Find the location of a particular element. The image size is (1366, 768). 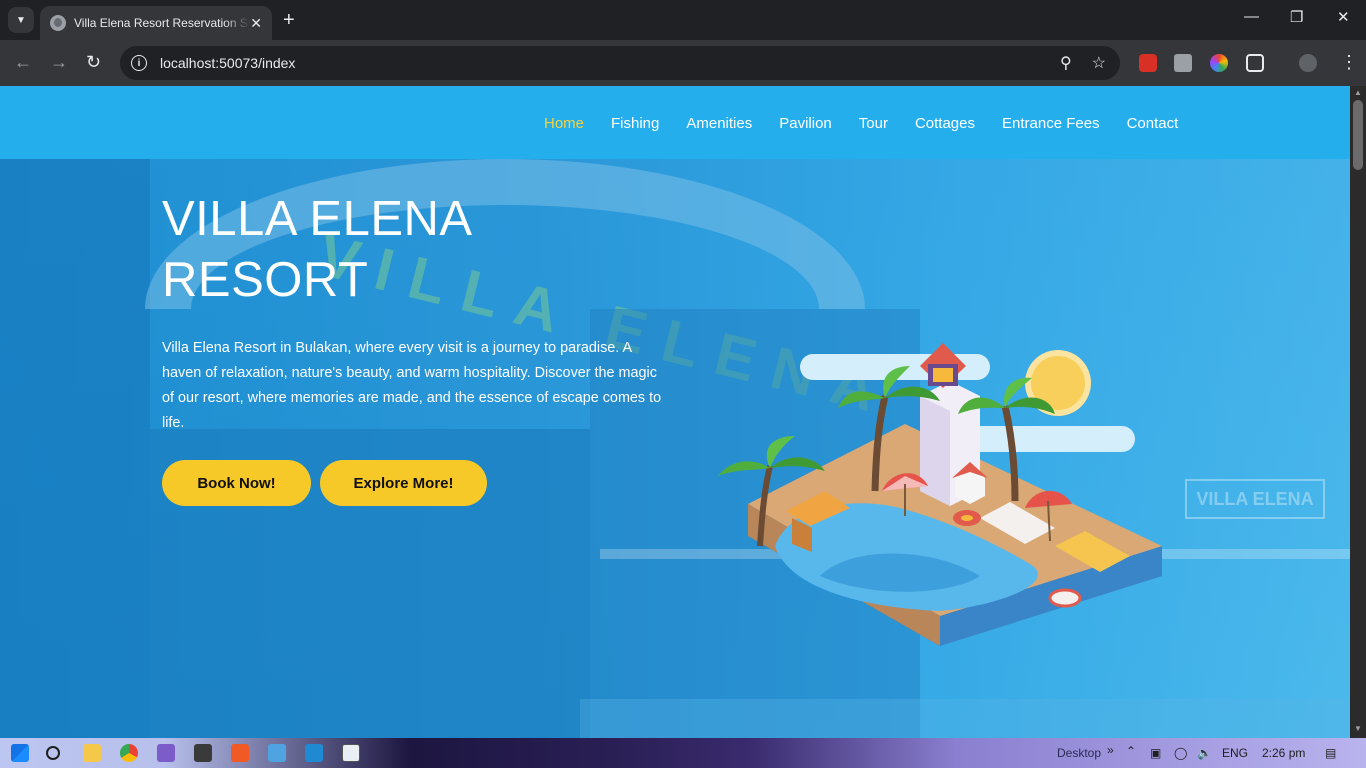

profile-avatar is located at coordinates (1308, 63).